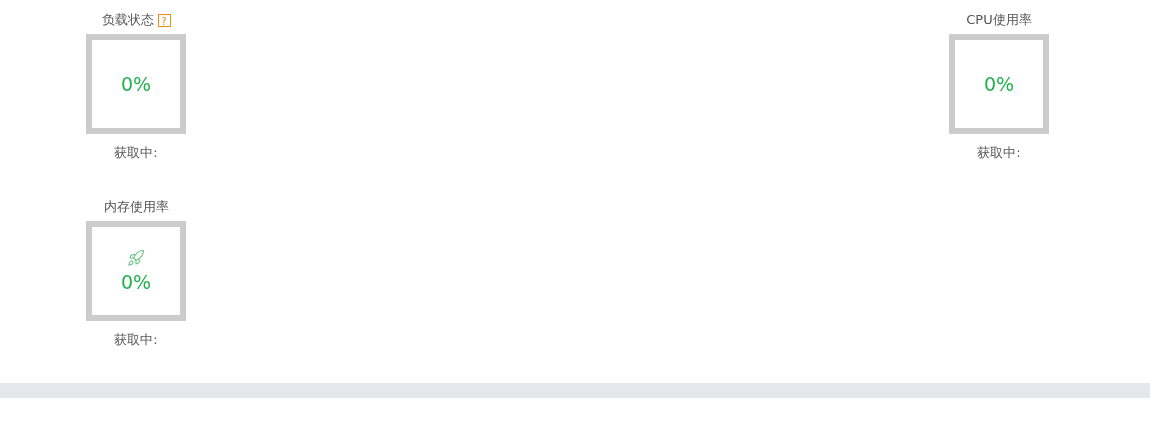 The width and height of the screenshot is (1150, 421). I want to click on gauge-title: 负载状态, so click(127, 20).